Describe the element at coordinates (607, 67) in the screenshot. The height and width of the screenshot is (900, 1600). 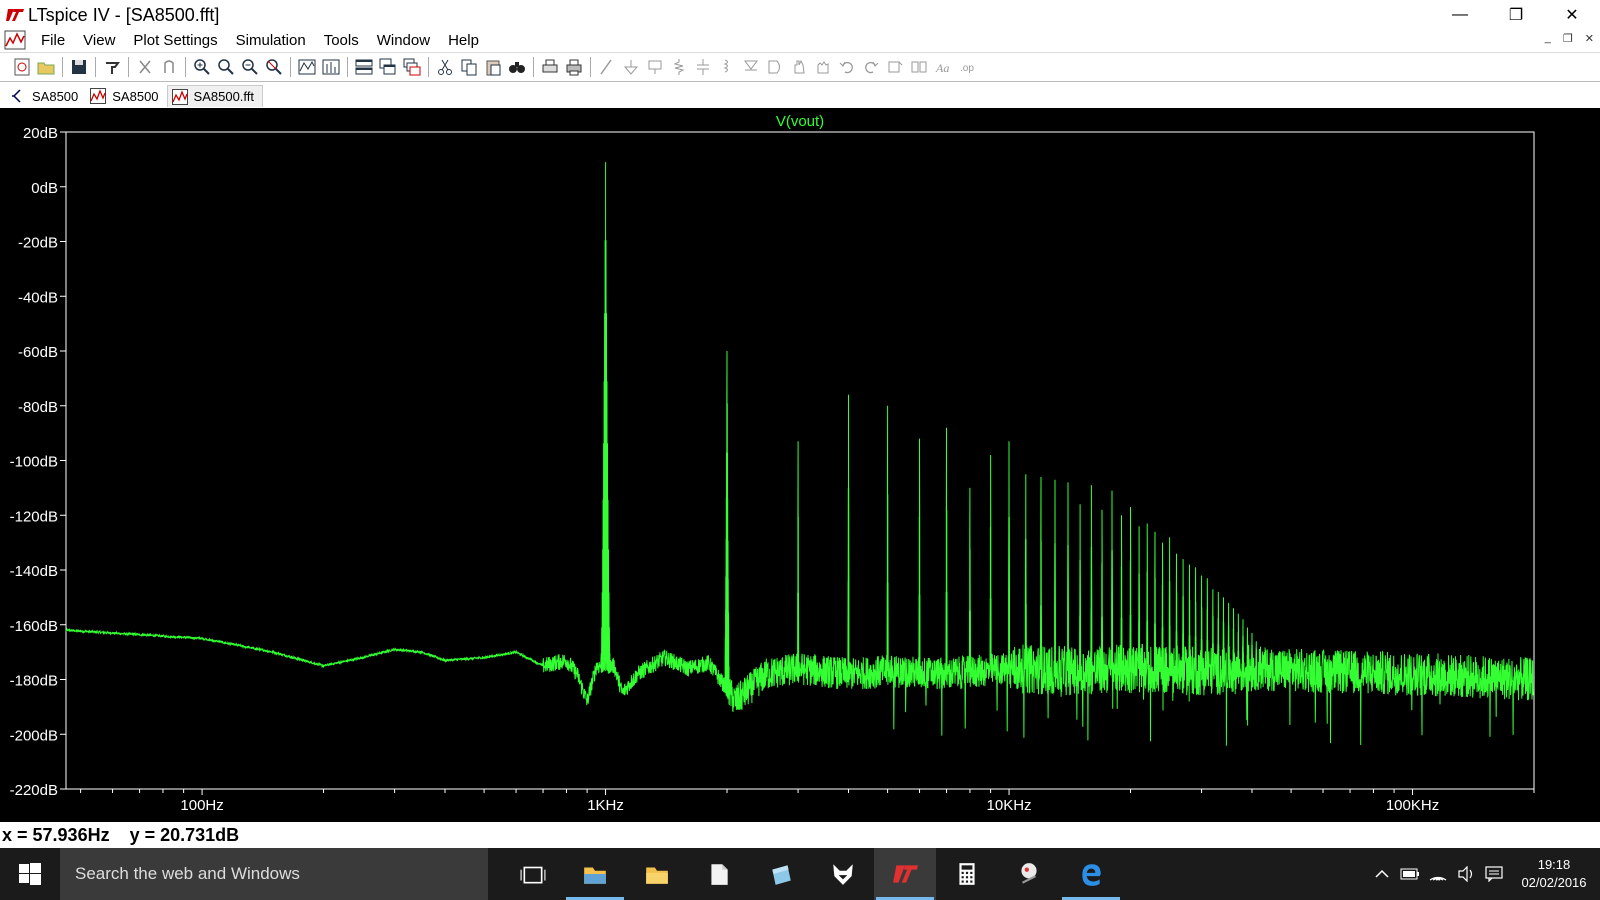
I see `wire-icon` at that location.